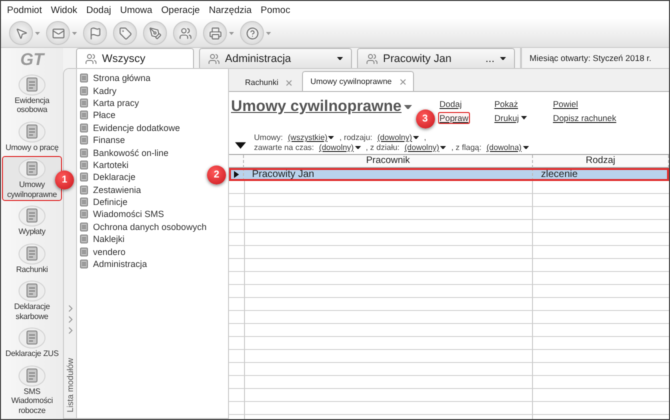 This screenshot has width=670, height=420. Describe the element at coordinates (103, 202) in the screenshot. I see `module-item: Definicje` at that location.